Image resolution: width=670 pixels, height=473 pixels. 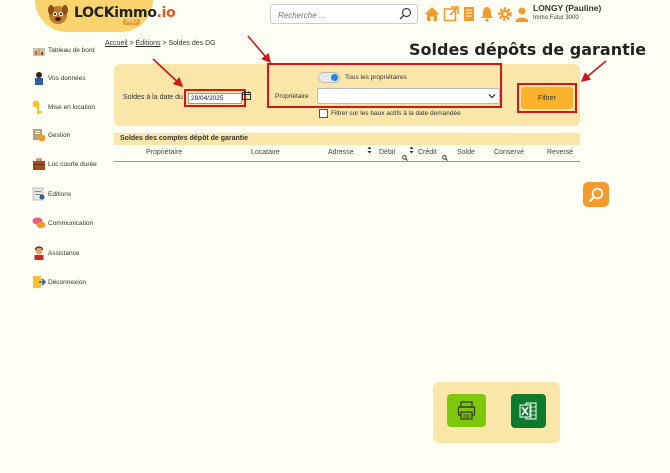 I want to click on user-icon, so click(x=522, y=14).